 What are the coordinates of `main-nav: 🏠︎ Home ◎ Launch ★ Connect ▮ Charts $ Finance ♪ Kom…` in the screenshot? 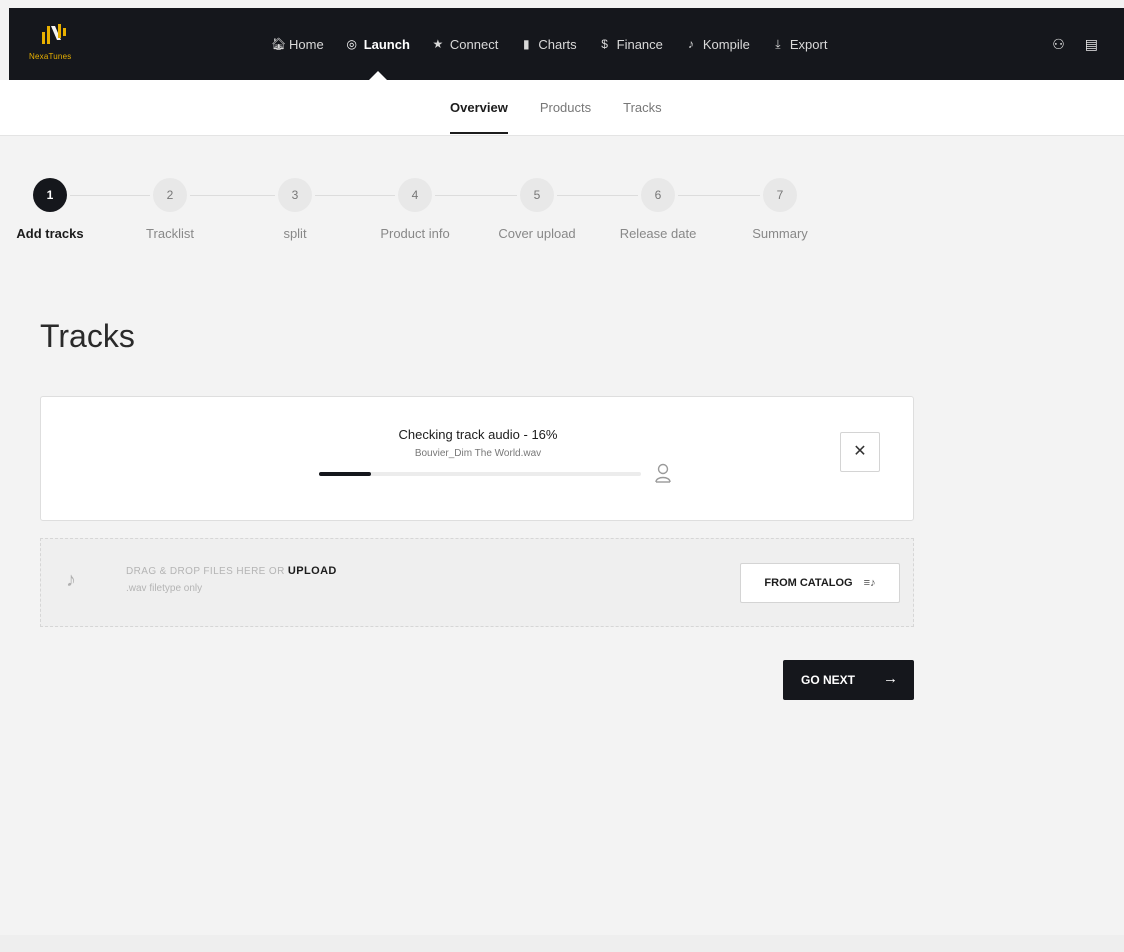 It's located at (560, 44).